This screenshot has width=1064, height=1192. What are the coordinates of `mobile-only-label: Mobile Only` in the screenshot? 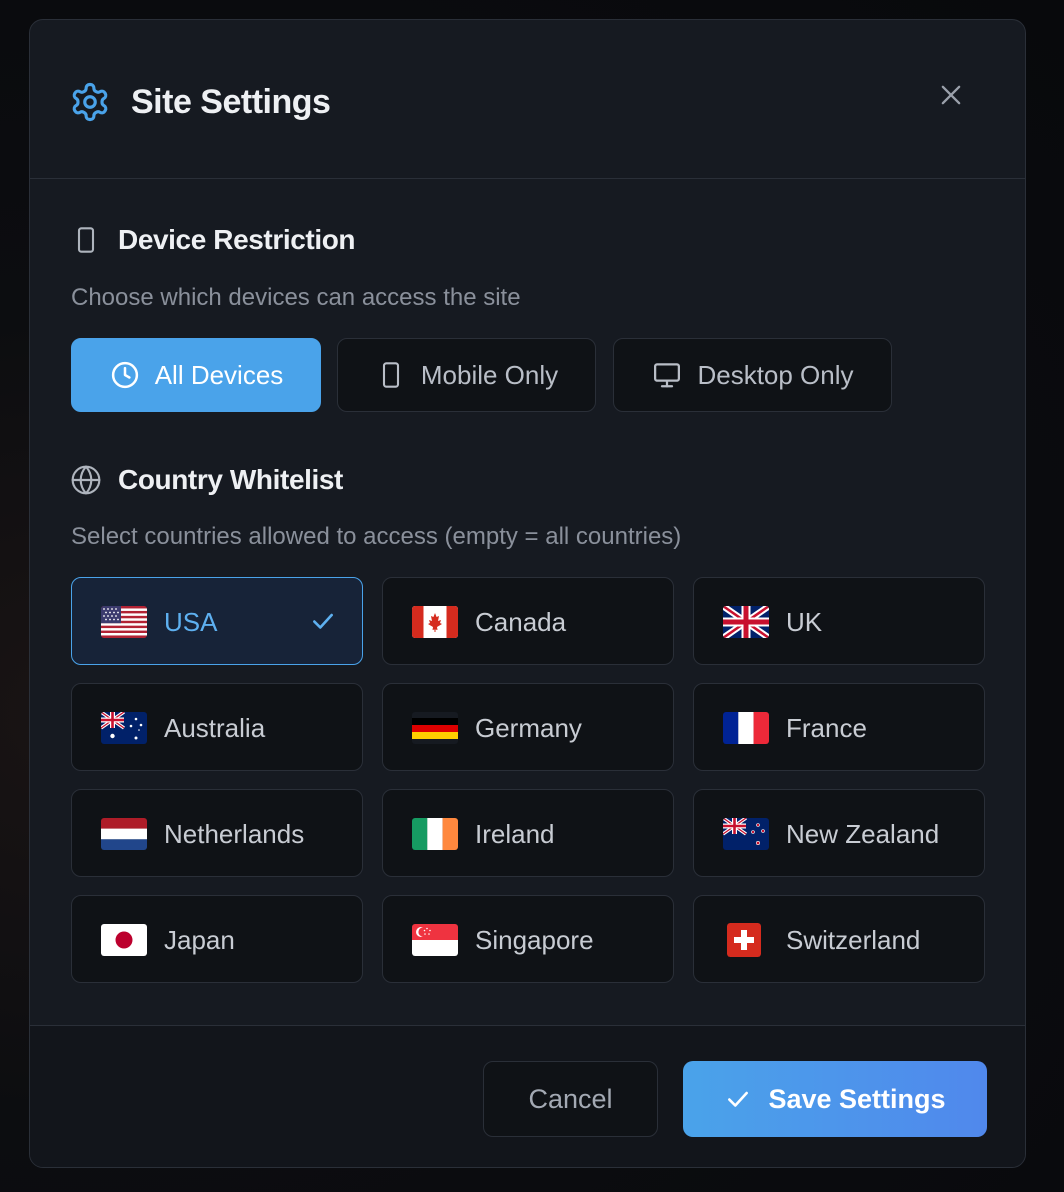 It's located at (489, 374).